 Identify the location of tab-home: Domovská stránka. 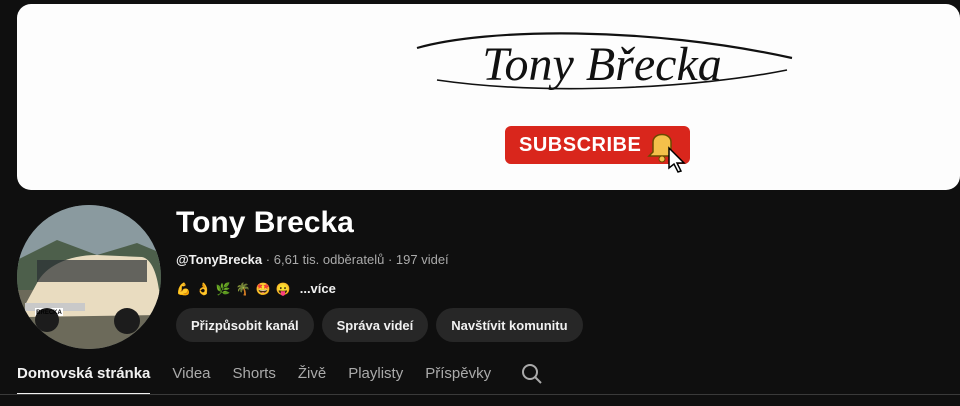
(84, 375).